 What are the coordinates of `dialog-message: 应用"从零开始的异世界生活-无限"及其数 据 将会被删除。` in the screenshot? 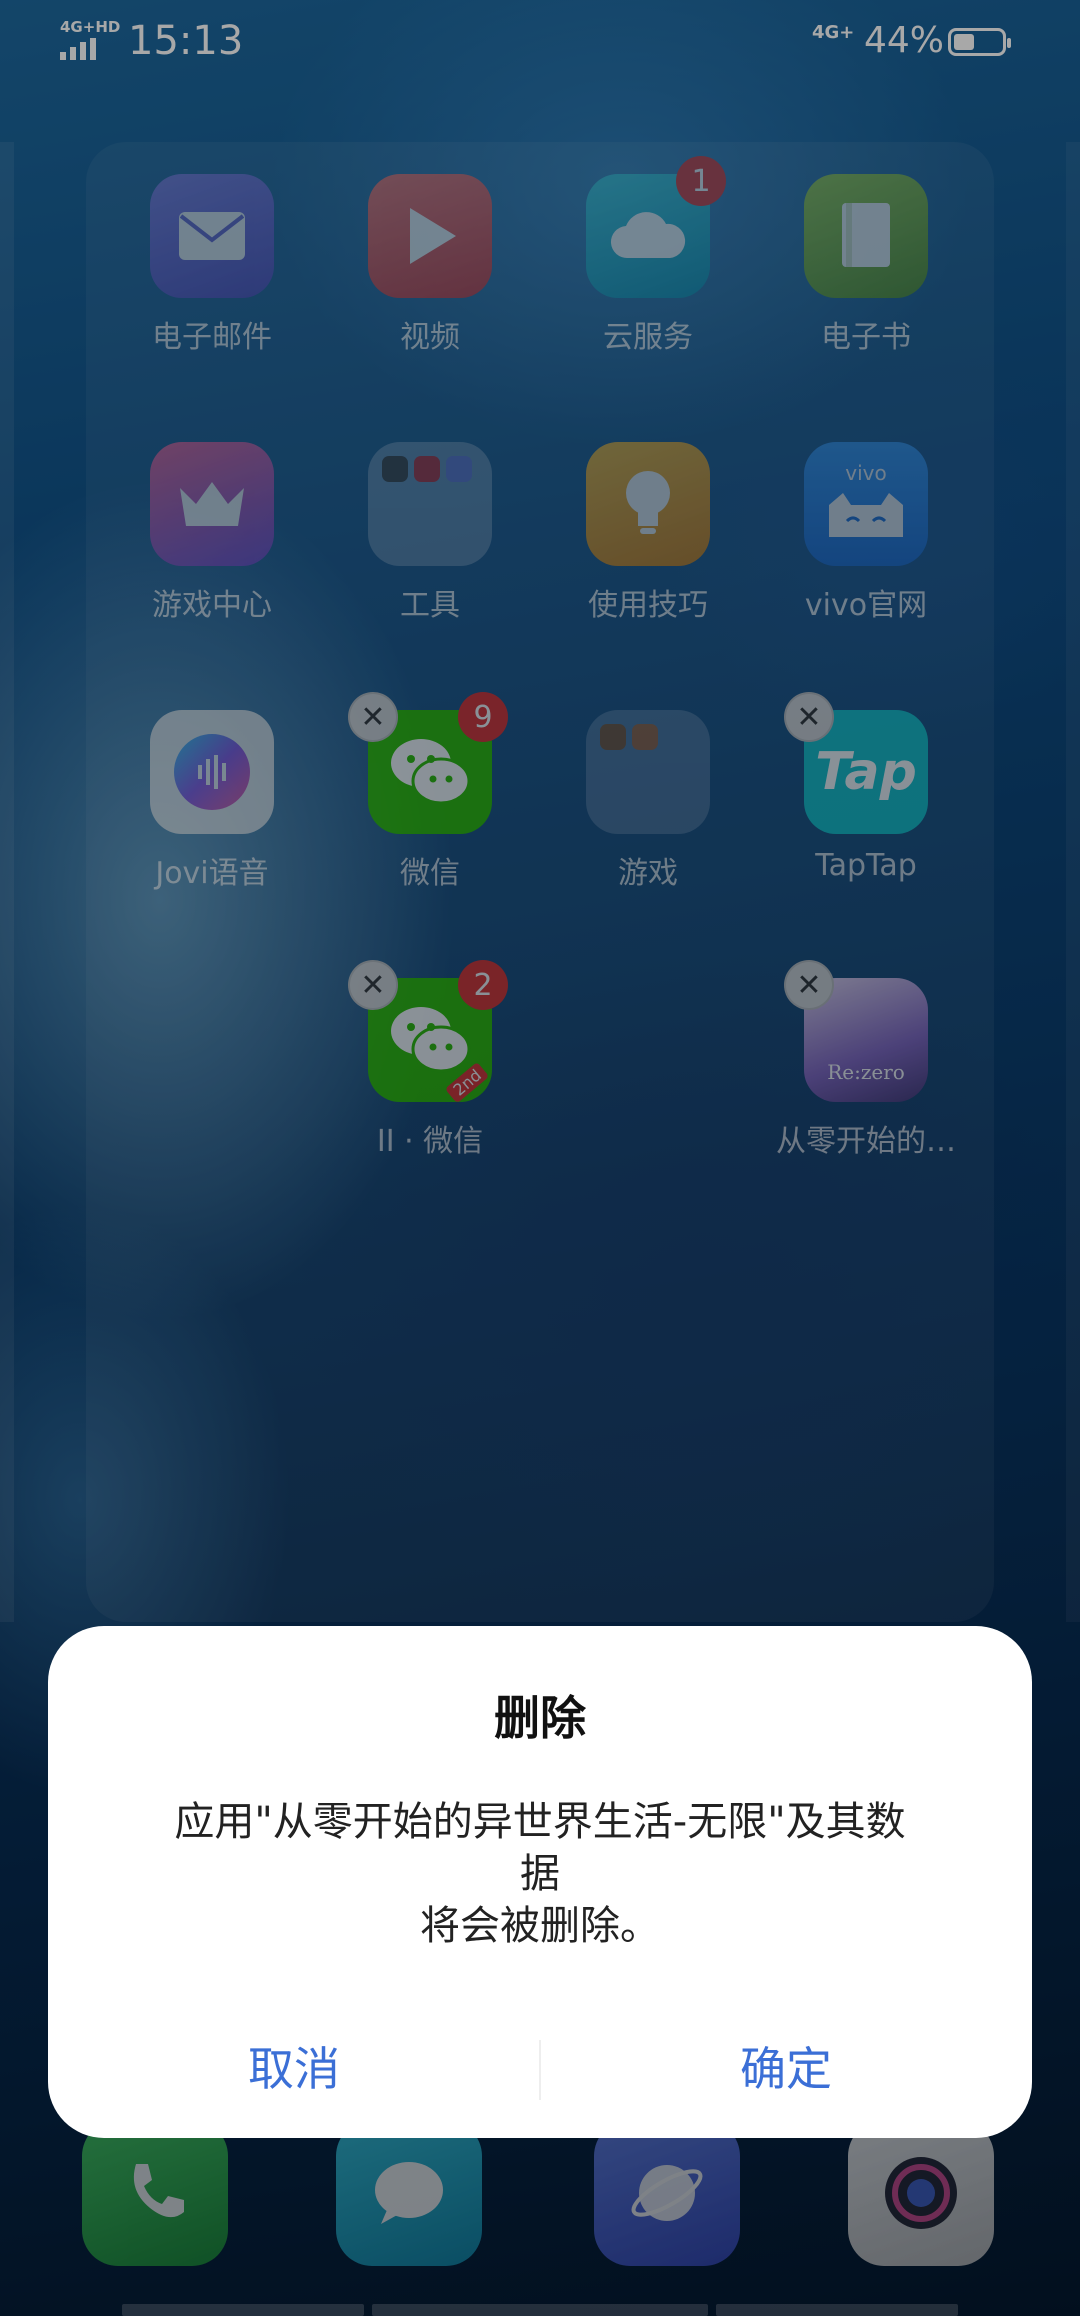 It's located at (540, 1874).